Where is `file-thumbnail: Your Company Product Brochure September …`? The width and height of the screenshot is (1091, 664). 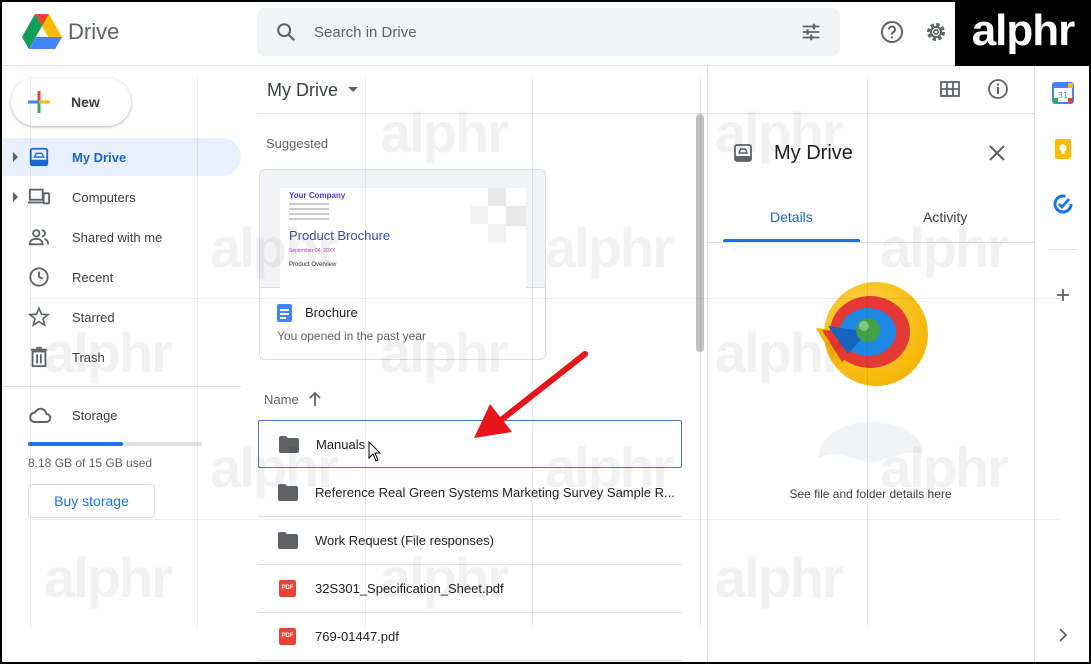
file-thumbnail: Your Company Product Brochure September … is located at coordinates (402, 229).